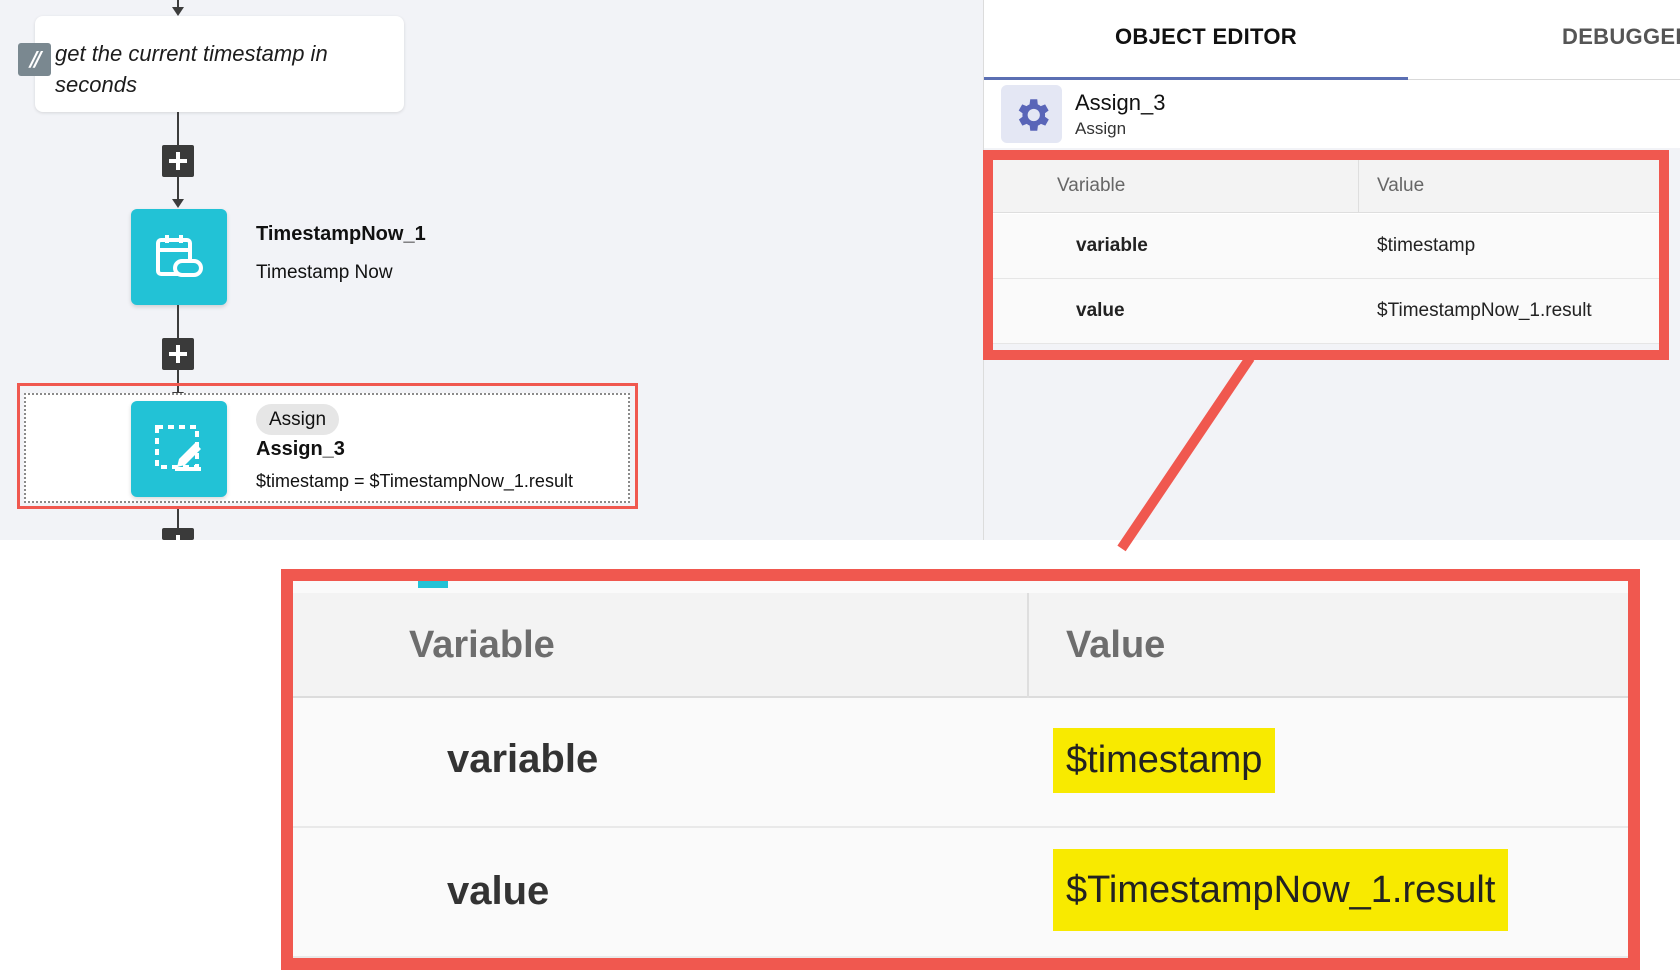  I want to click on node-title: TimestampNow_1, so click(341, 234).